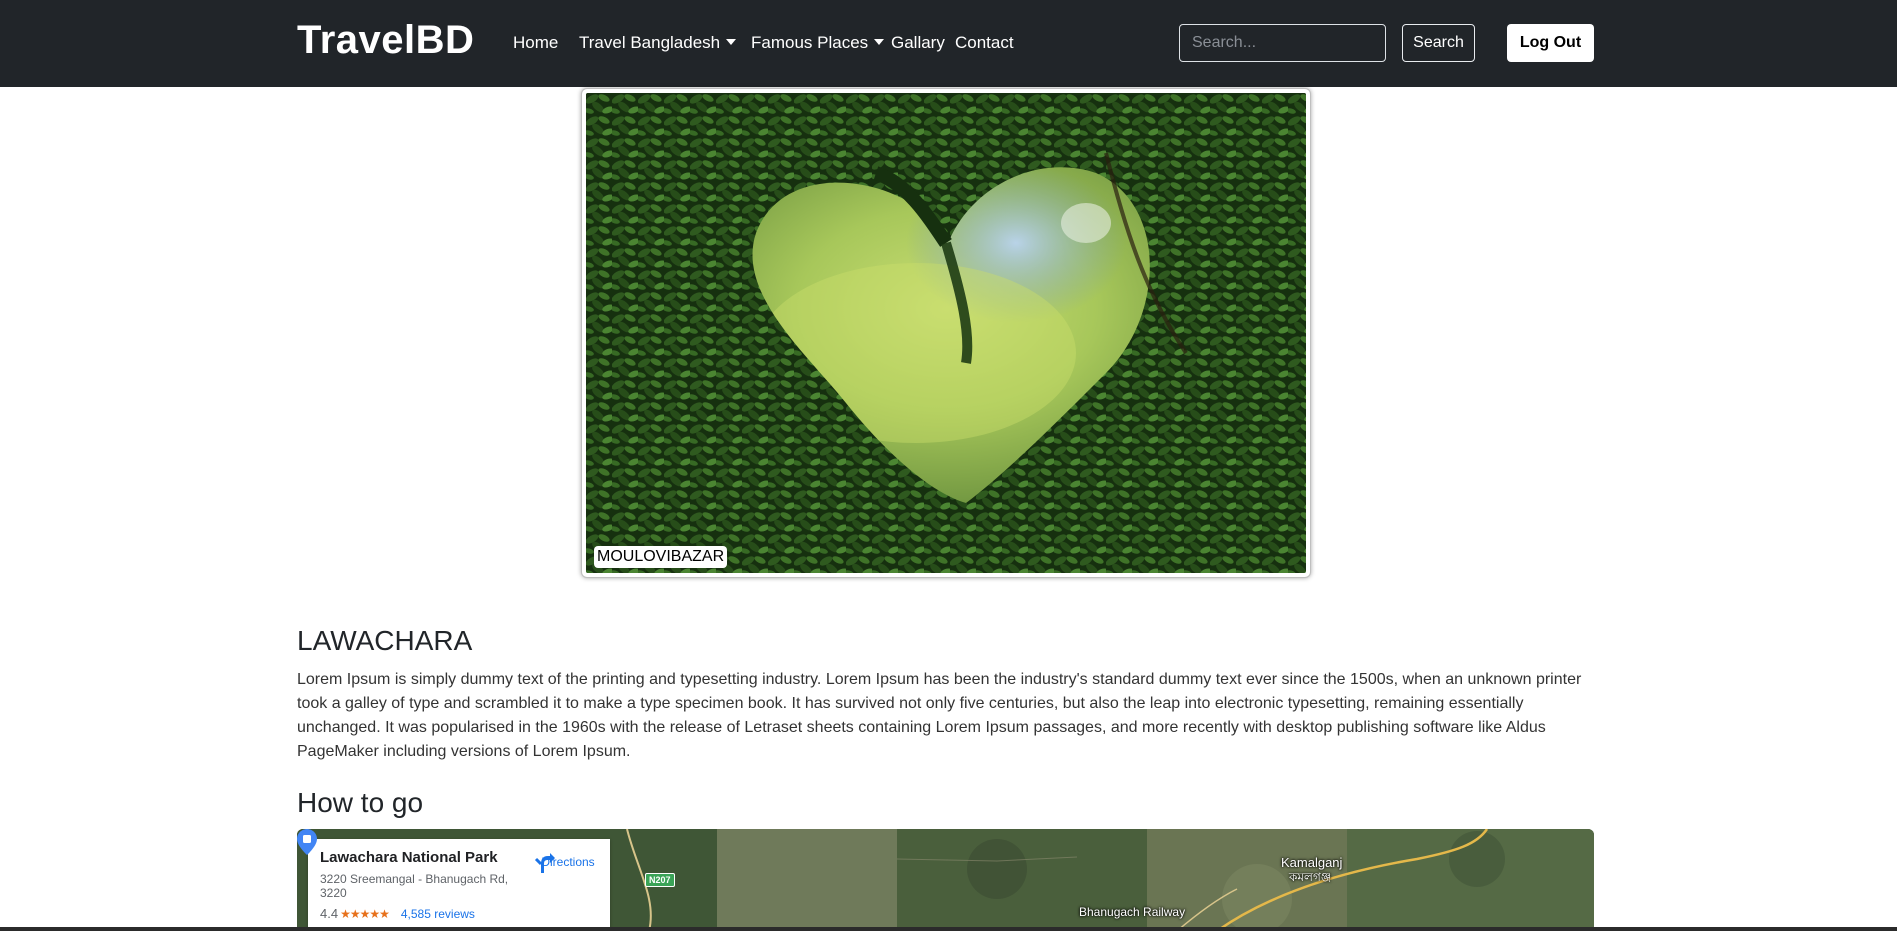 This screenshot has height=931, width=1897. What do you see at coordinates (1282, 43) in the screenshot?
I see `search-input` at bounding box center [1282, 43].